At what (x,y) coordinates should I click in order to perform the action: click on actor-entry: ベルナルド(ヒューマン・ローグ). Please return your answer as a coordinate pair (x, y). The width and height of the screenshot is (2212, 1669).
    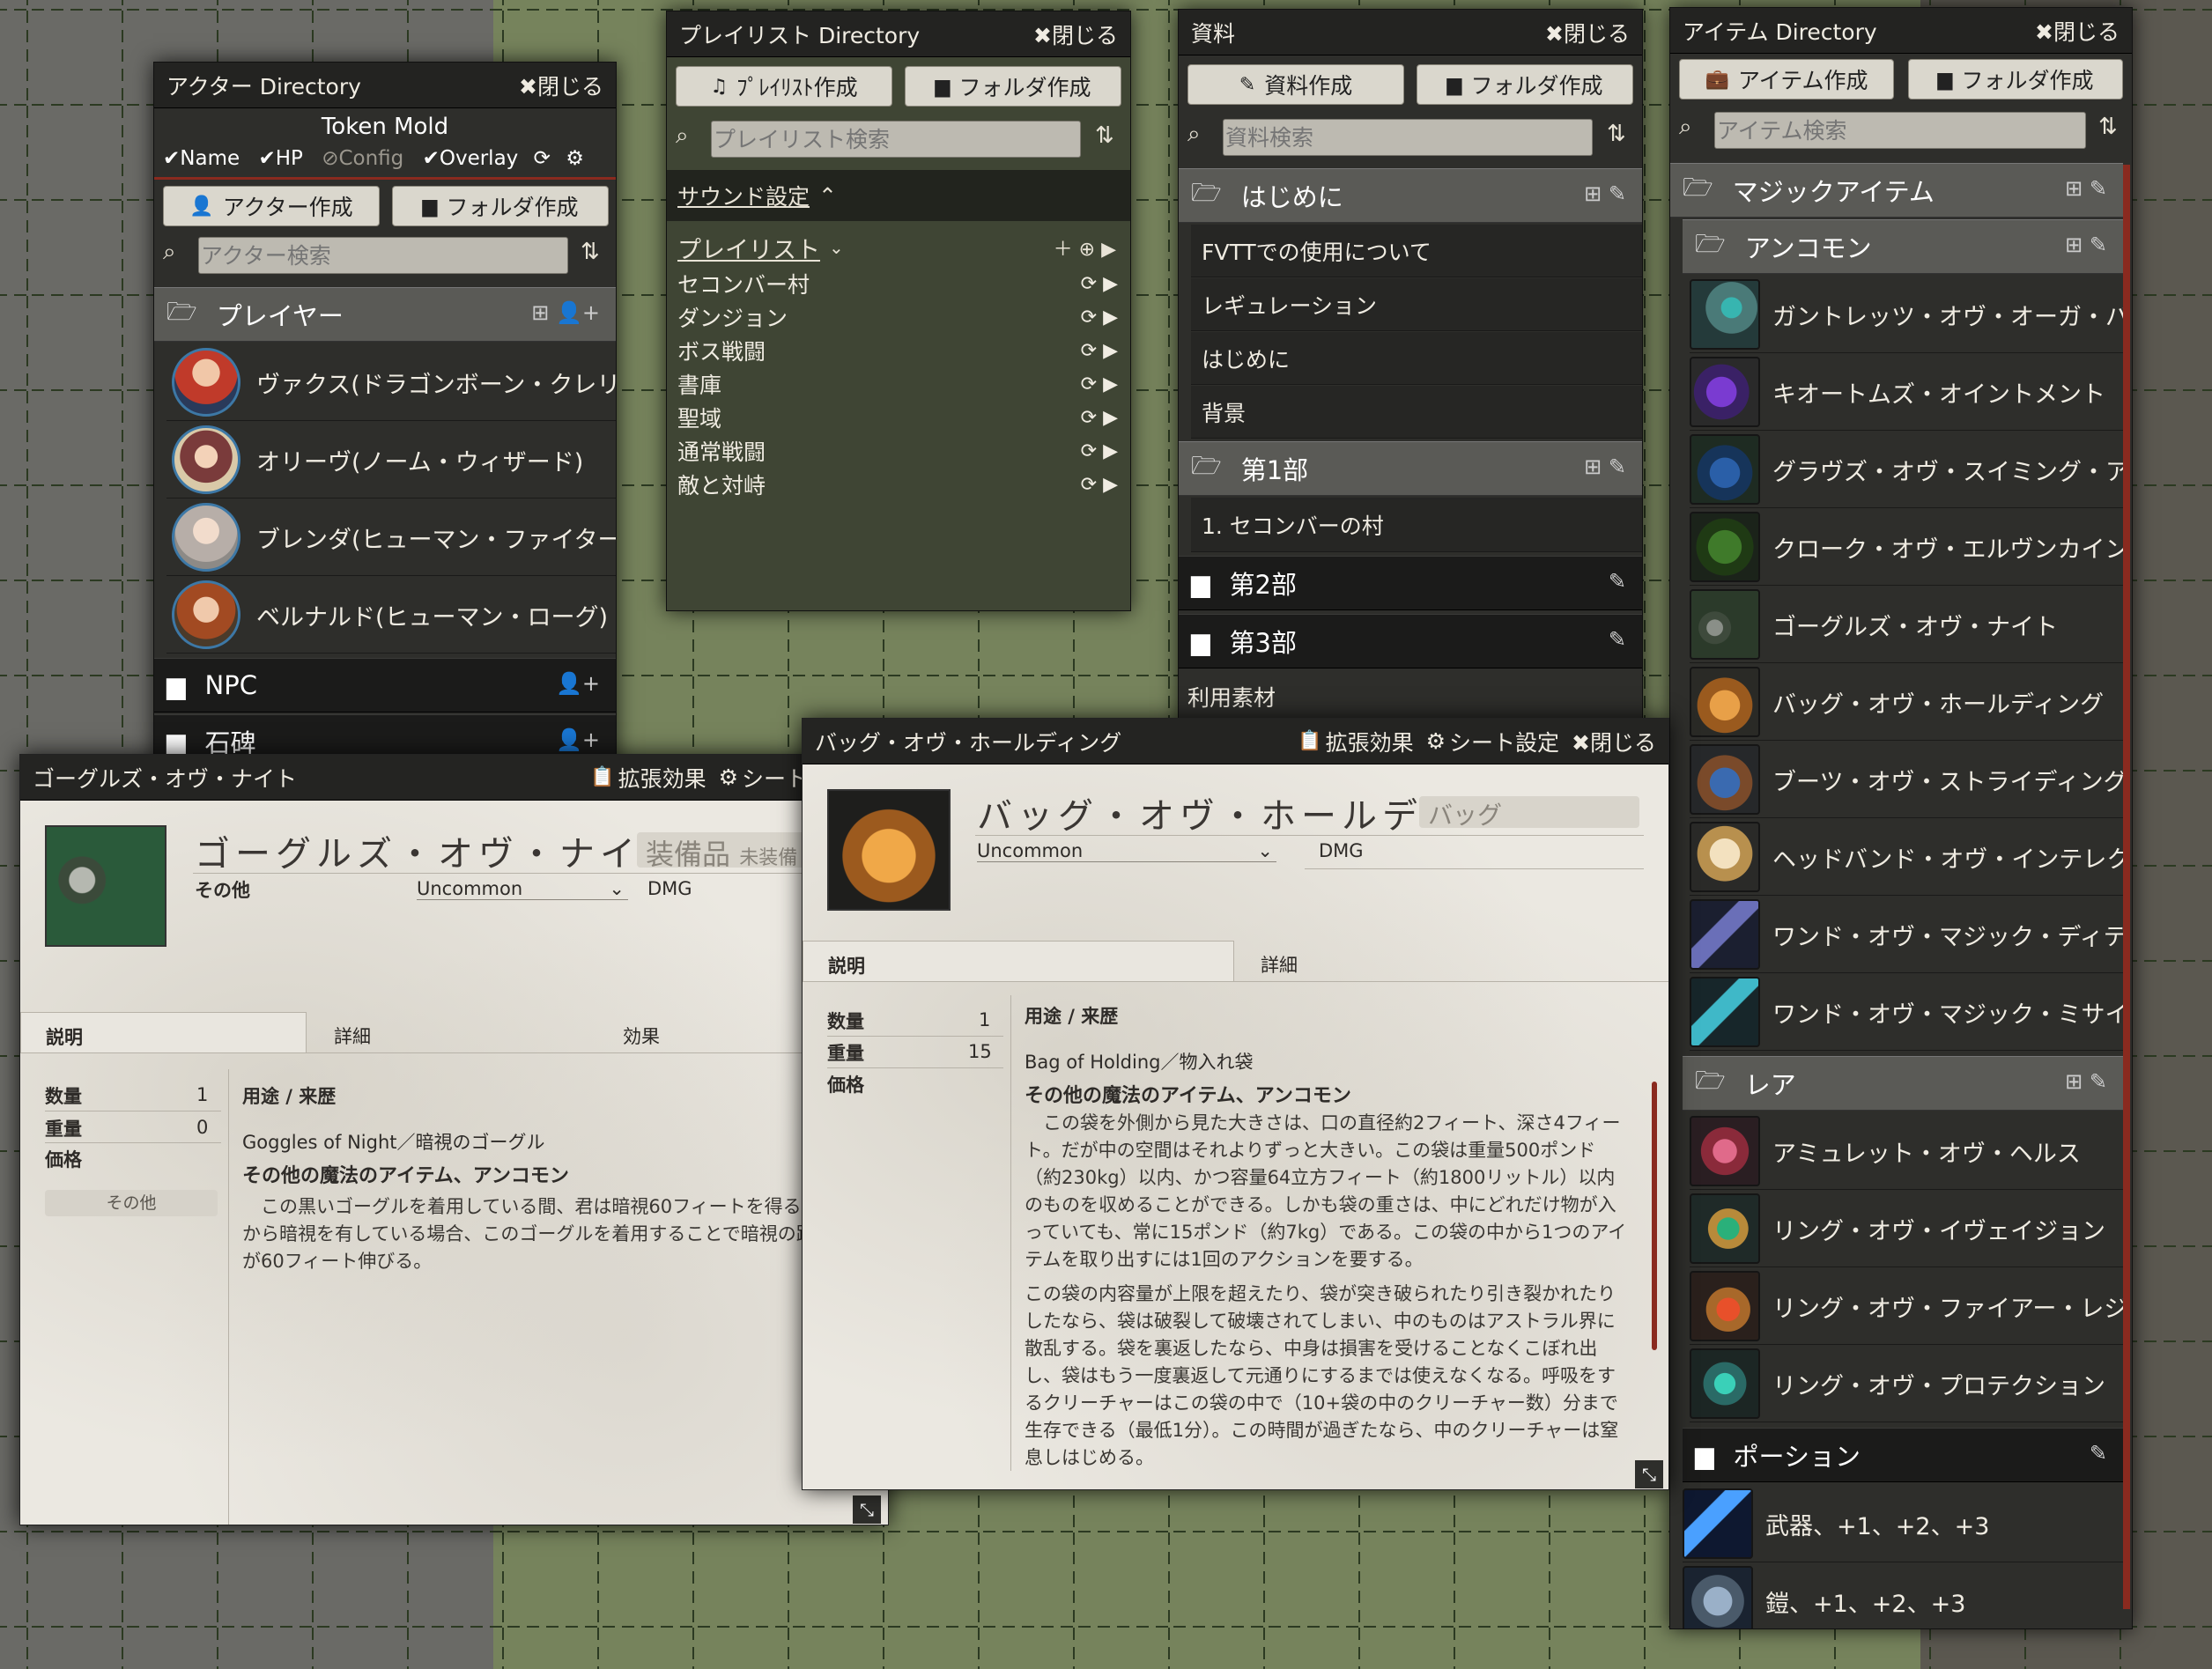
    Looking at the image, I should click on (391, 615).